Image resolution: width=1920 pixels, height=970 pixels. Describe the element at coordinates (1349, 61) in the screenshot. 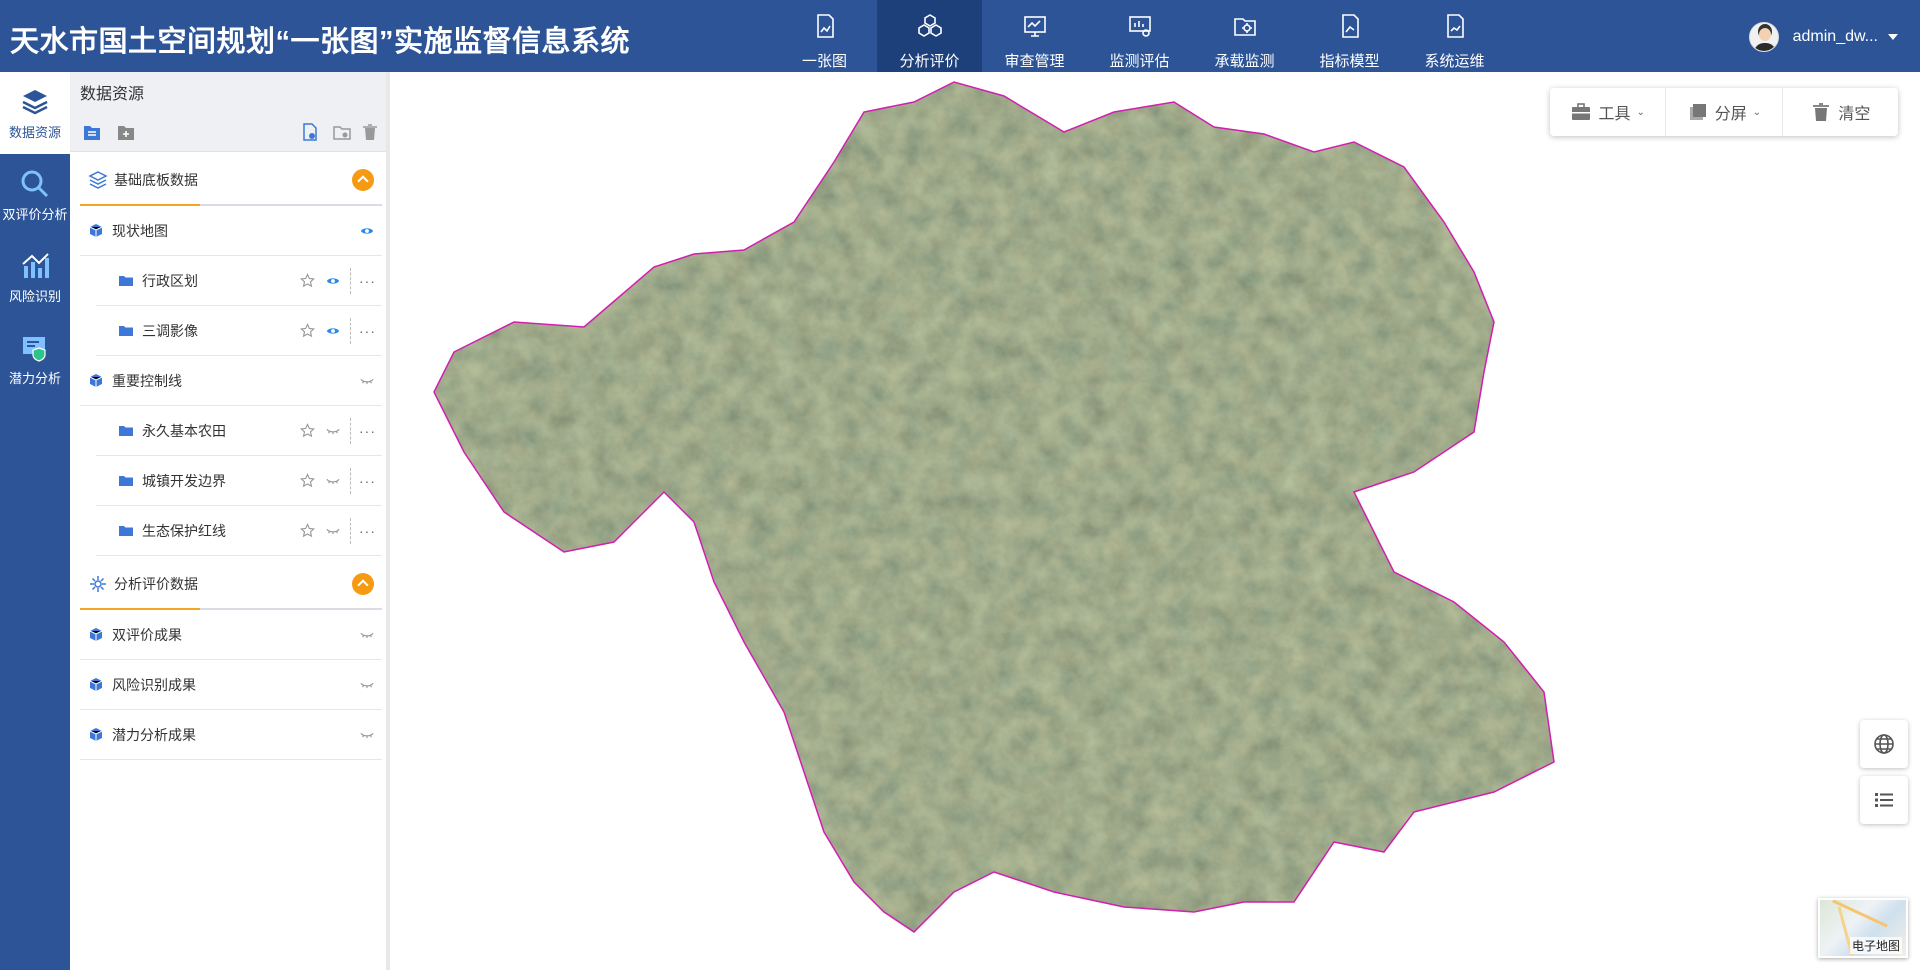

I see `nav-label: 指标模型` at that location.